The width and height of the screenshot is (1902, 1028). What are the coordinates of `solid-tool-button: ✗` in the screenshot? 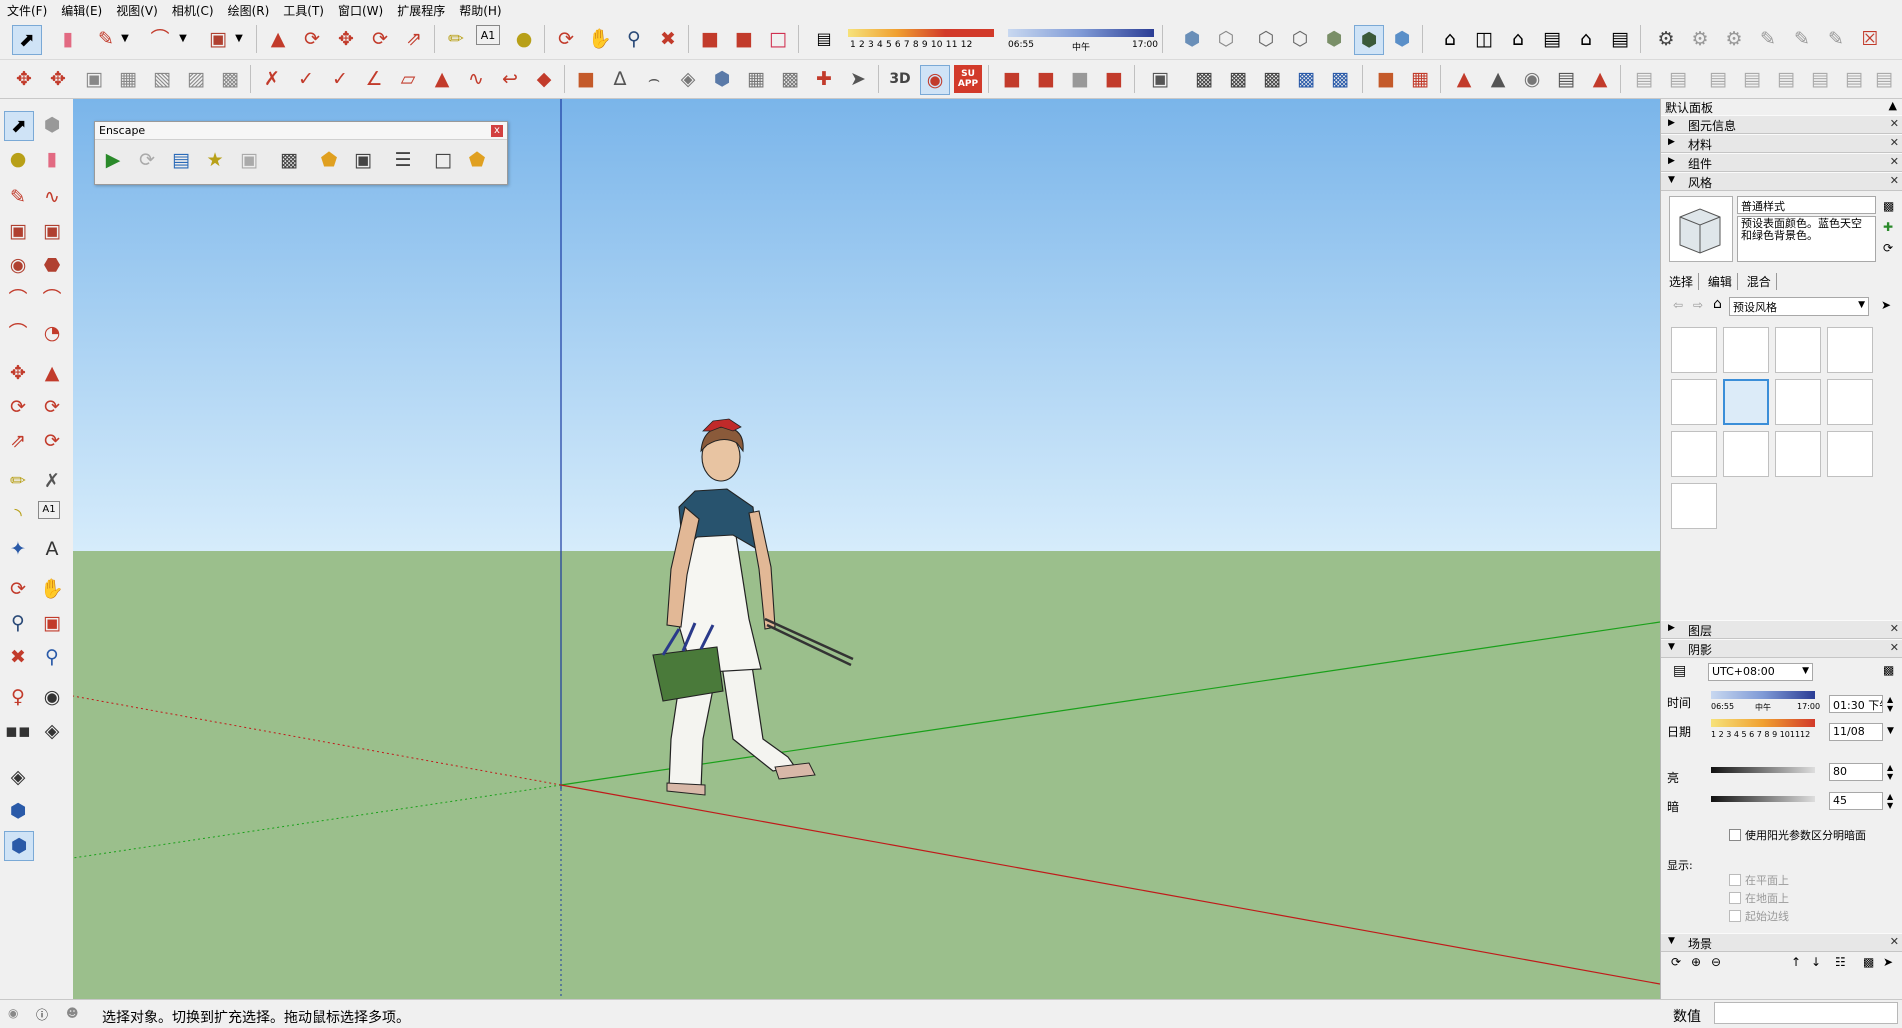 It's located at (272, 79).